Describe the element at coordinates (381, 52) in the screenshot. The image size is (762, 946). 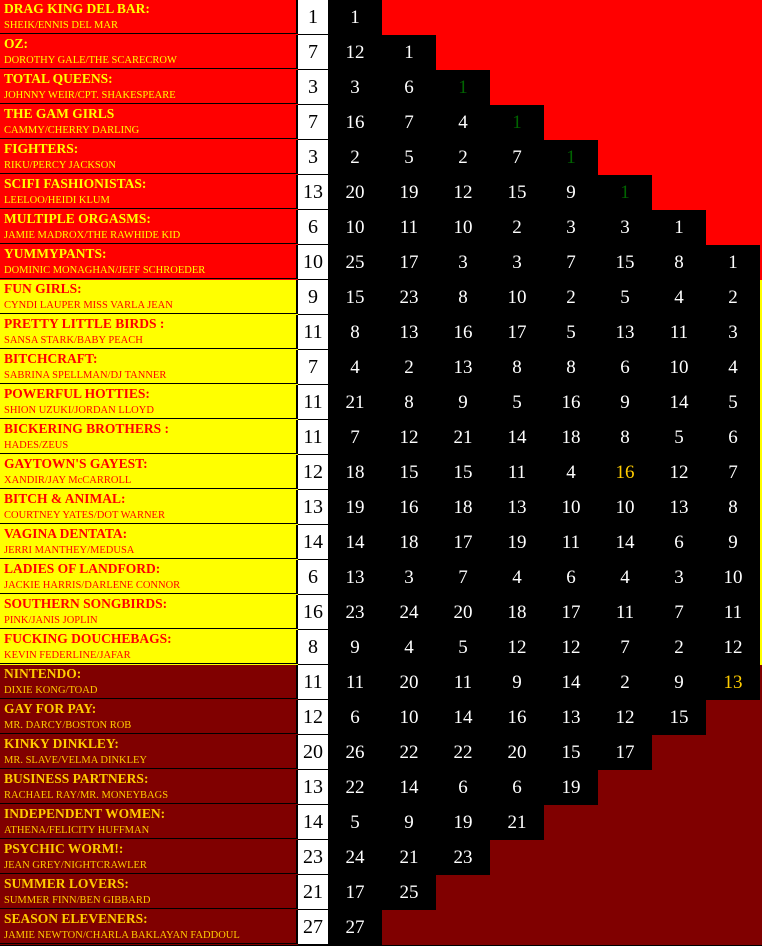
I see `table-row: OZ: DOROTHY GALE/THE SCARECROW 7 12 1` at that location.